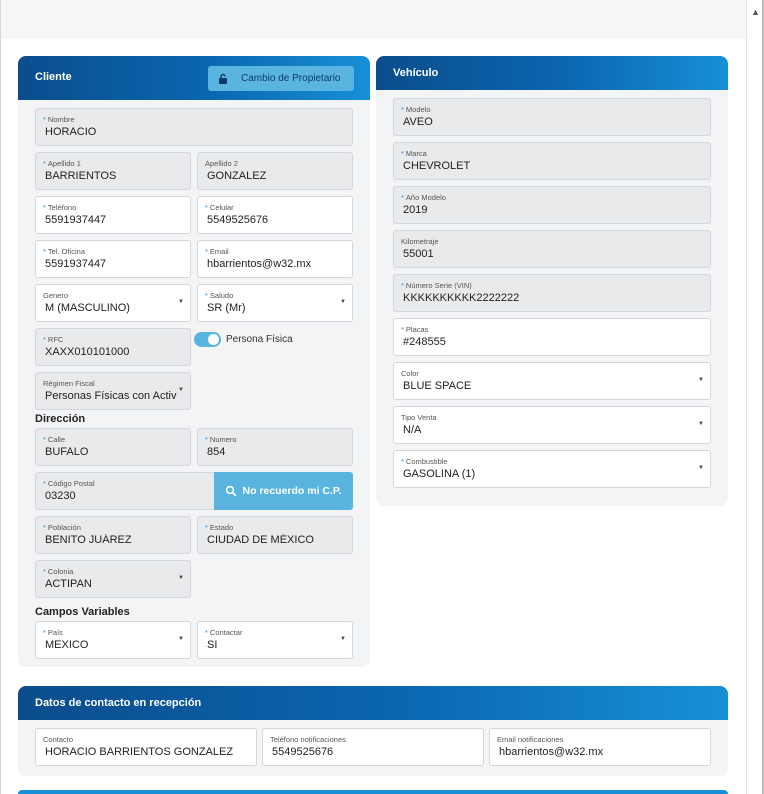  What do you see at coordinates (373, 703) in the screenshot?
I see `contacto-header: Datos de contacto en recepción` at bounding box center [373, 703].